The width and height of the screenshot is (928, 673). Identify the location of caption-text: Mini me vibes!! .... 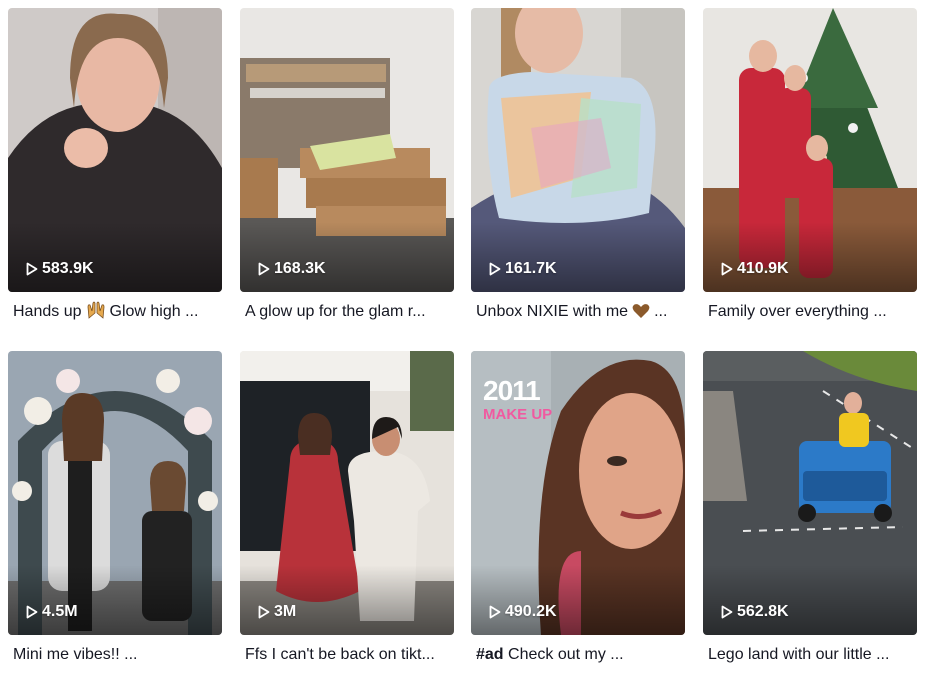
(75, 654).